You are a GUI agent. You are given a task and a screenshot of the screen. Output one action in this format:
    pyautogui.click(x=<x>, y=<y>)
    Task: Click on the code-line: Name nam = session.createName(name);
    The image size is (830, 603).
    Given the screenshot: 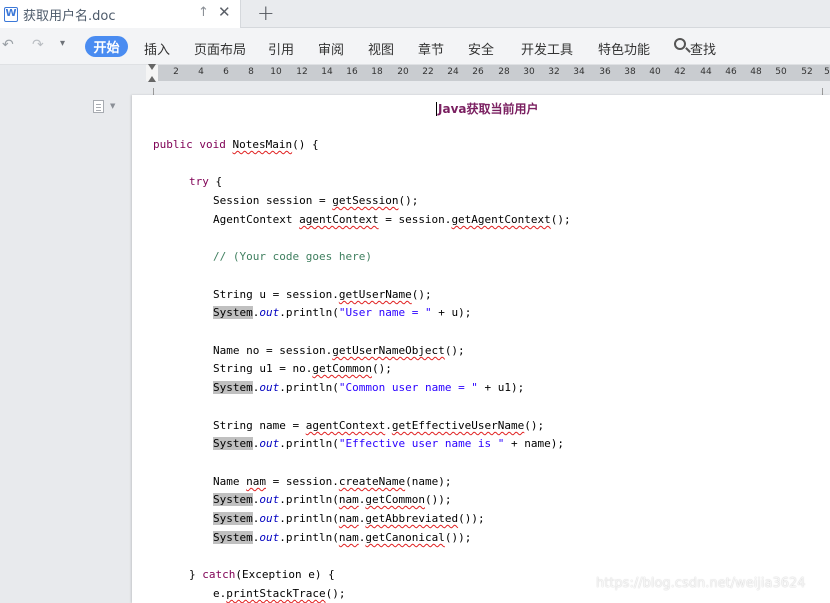 What is the action you would take?
    pyautogui.click(x=332, y=481)
    